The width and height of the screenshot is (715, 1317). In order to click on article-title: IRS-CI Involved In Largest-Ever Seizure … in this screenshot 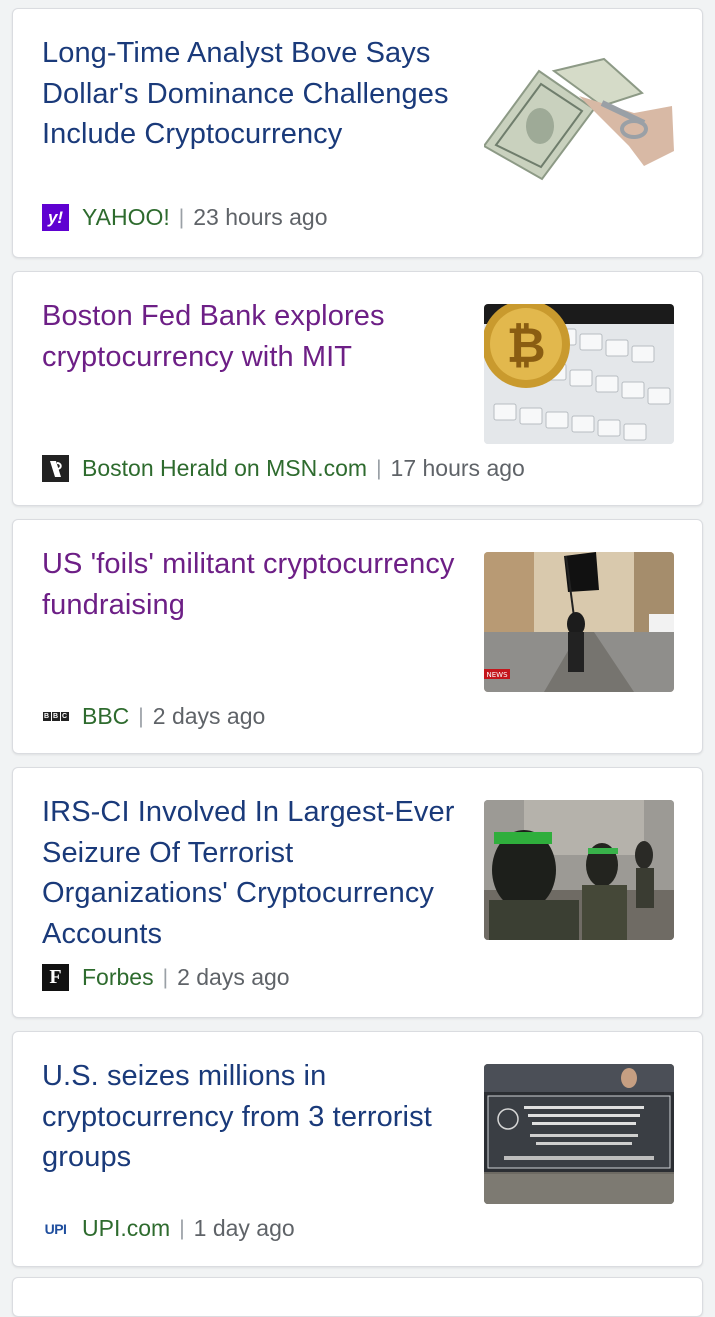, I will do `click(252, 873)`.